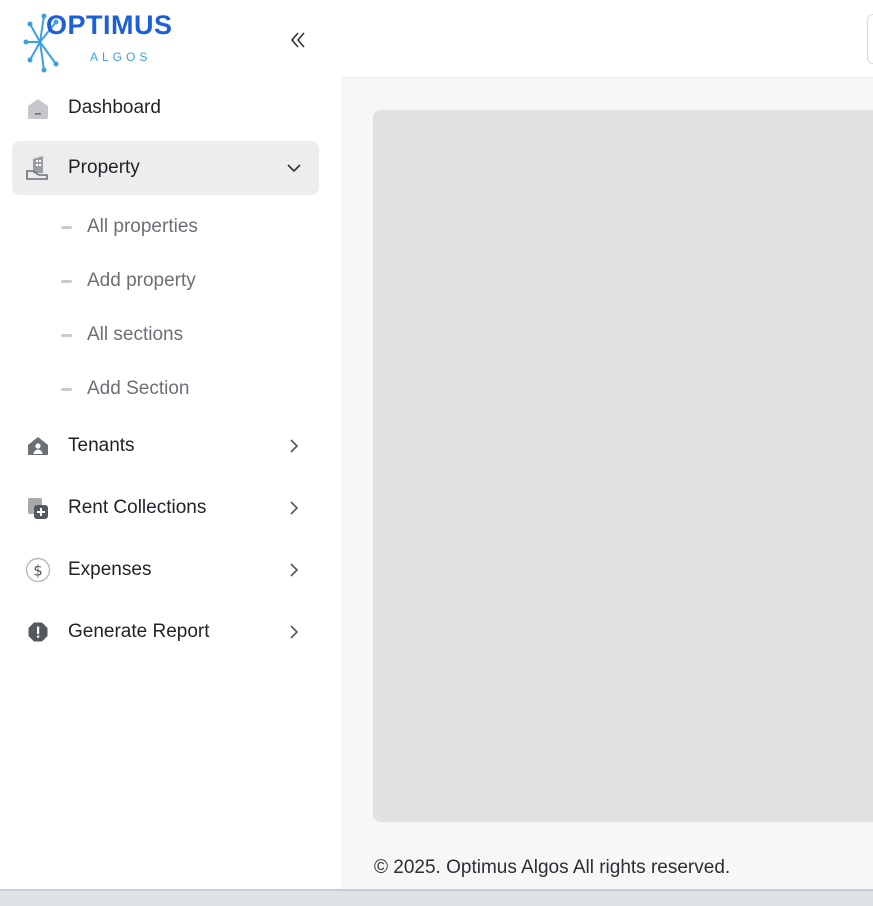 This screenshot has height=906, width=873. Describe the element at coordinates (165, 108) in the screenshot. I see `sidebar-item-dashboard: Dashboard` at that location.